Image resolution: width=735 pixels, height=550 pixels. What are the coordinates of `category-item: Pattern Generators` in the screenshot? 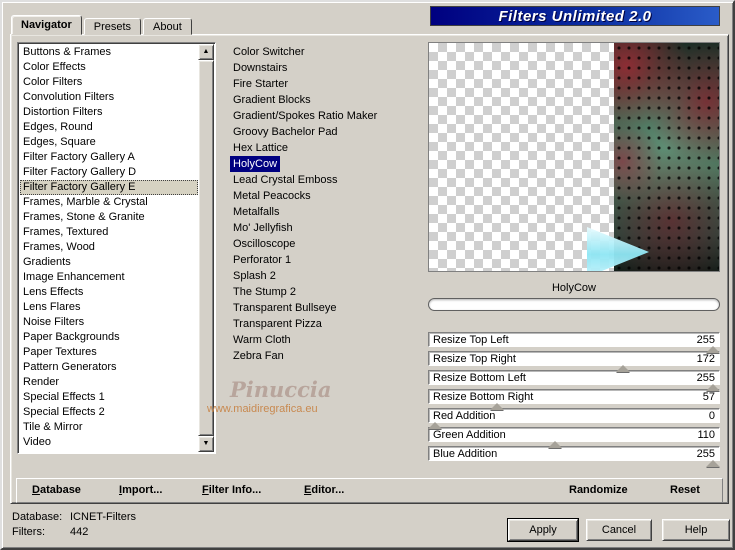 It's located at (109, 367).